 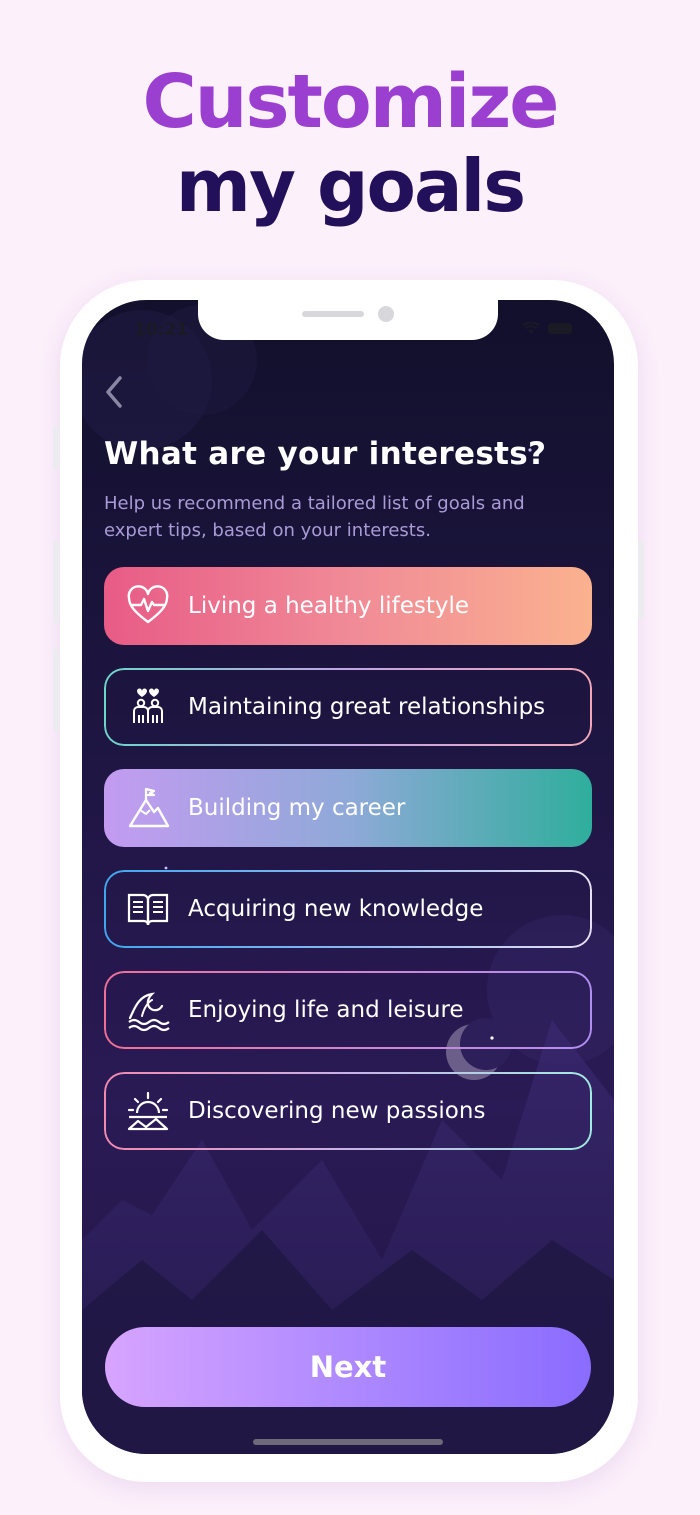 I want to click on phone-side-button, so click(x=56, y=447).